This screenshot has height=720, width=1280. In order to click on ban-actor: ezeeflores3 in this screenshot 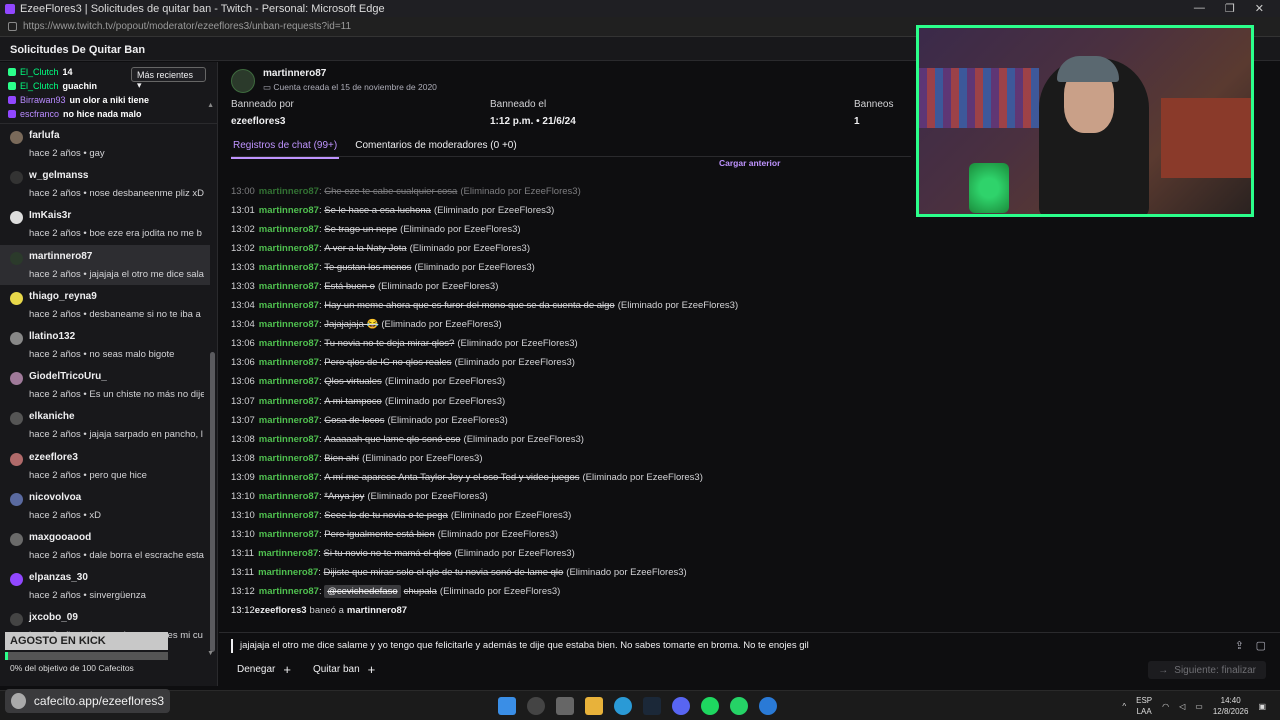, I will do `click(280, 611)`.